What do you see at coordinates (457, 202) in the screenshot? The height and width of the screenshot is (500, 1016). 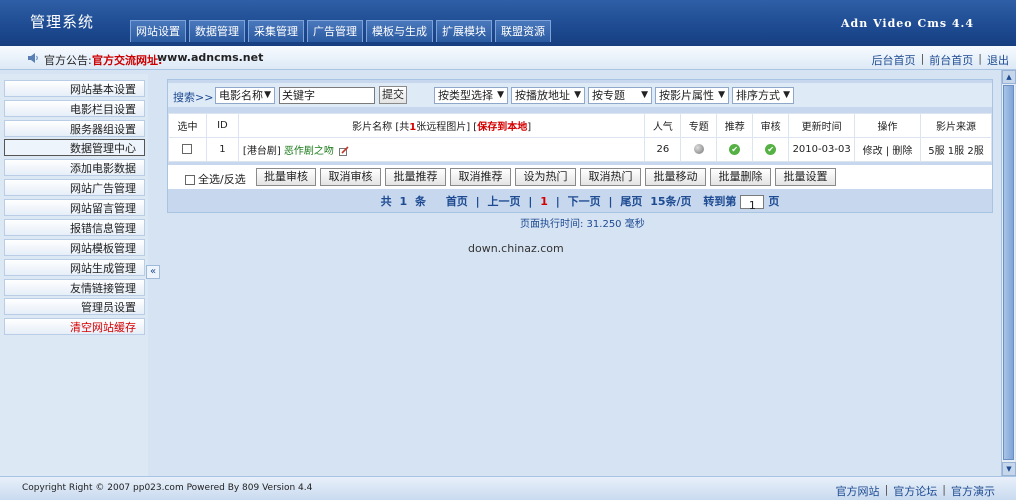 I see `first-page-link: 首页` at bounding box center [457, 202].